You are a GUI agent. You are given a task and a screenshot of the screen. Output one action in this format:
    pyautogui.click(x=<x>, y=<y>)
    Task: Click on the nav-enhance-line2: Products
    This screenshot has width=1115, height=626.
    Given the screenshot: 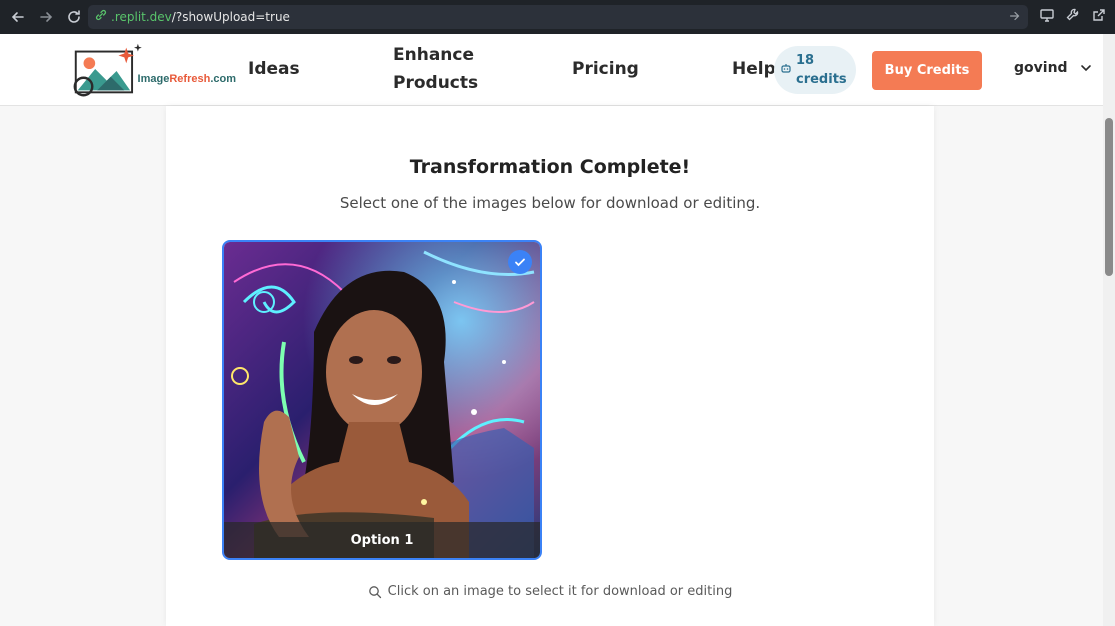 What is the action you would take?
    pyautogui.click(x=436, y=83)
    